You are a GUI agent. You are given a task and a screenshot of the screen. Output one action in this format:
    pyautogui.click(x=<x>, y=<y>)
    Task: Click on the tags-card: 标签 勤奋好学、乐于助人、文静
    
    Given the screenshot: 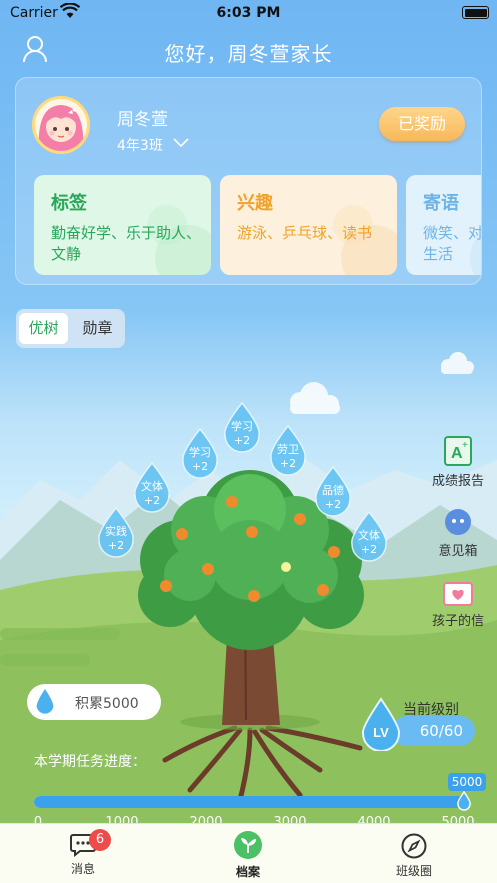 What is the action you would take?
    pyautogui.click(x=122, y=225)
    